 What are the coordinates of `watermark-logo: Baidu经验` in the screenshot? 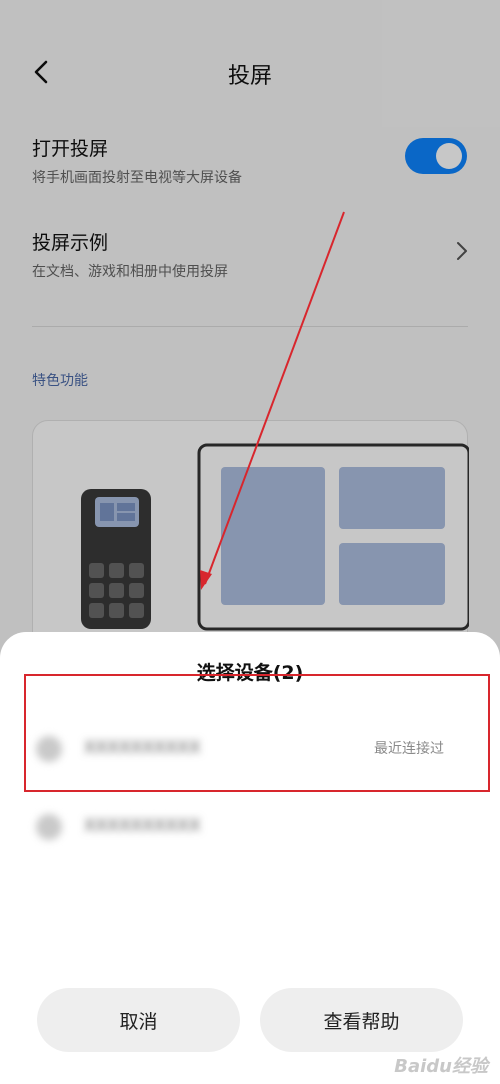 It's located at (441, 1066).